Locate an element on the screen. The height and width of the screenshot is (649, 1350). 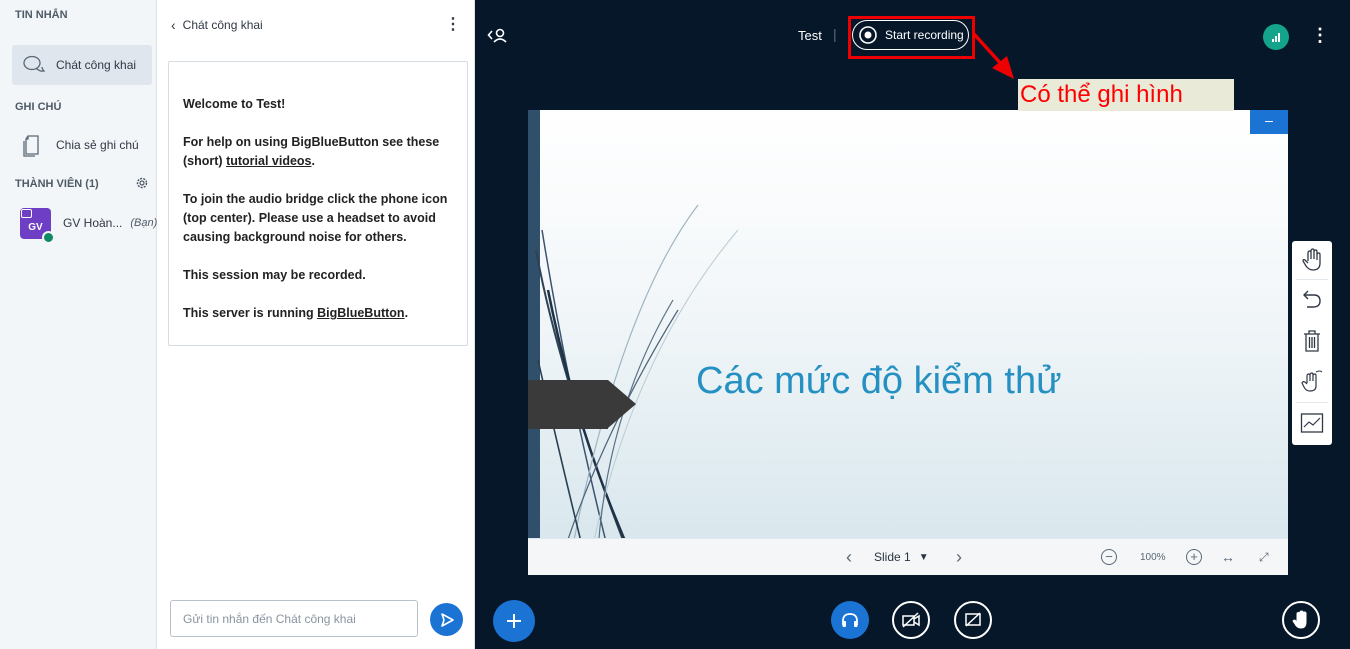
camera-off-icon is located at coordinates (911, 620).